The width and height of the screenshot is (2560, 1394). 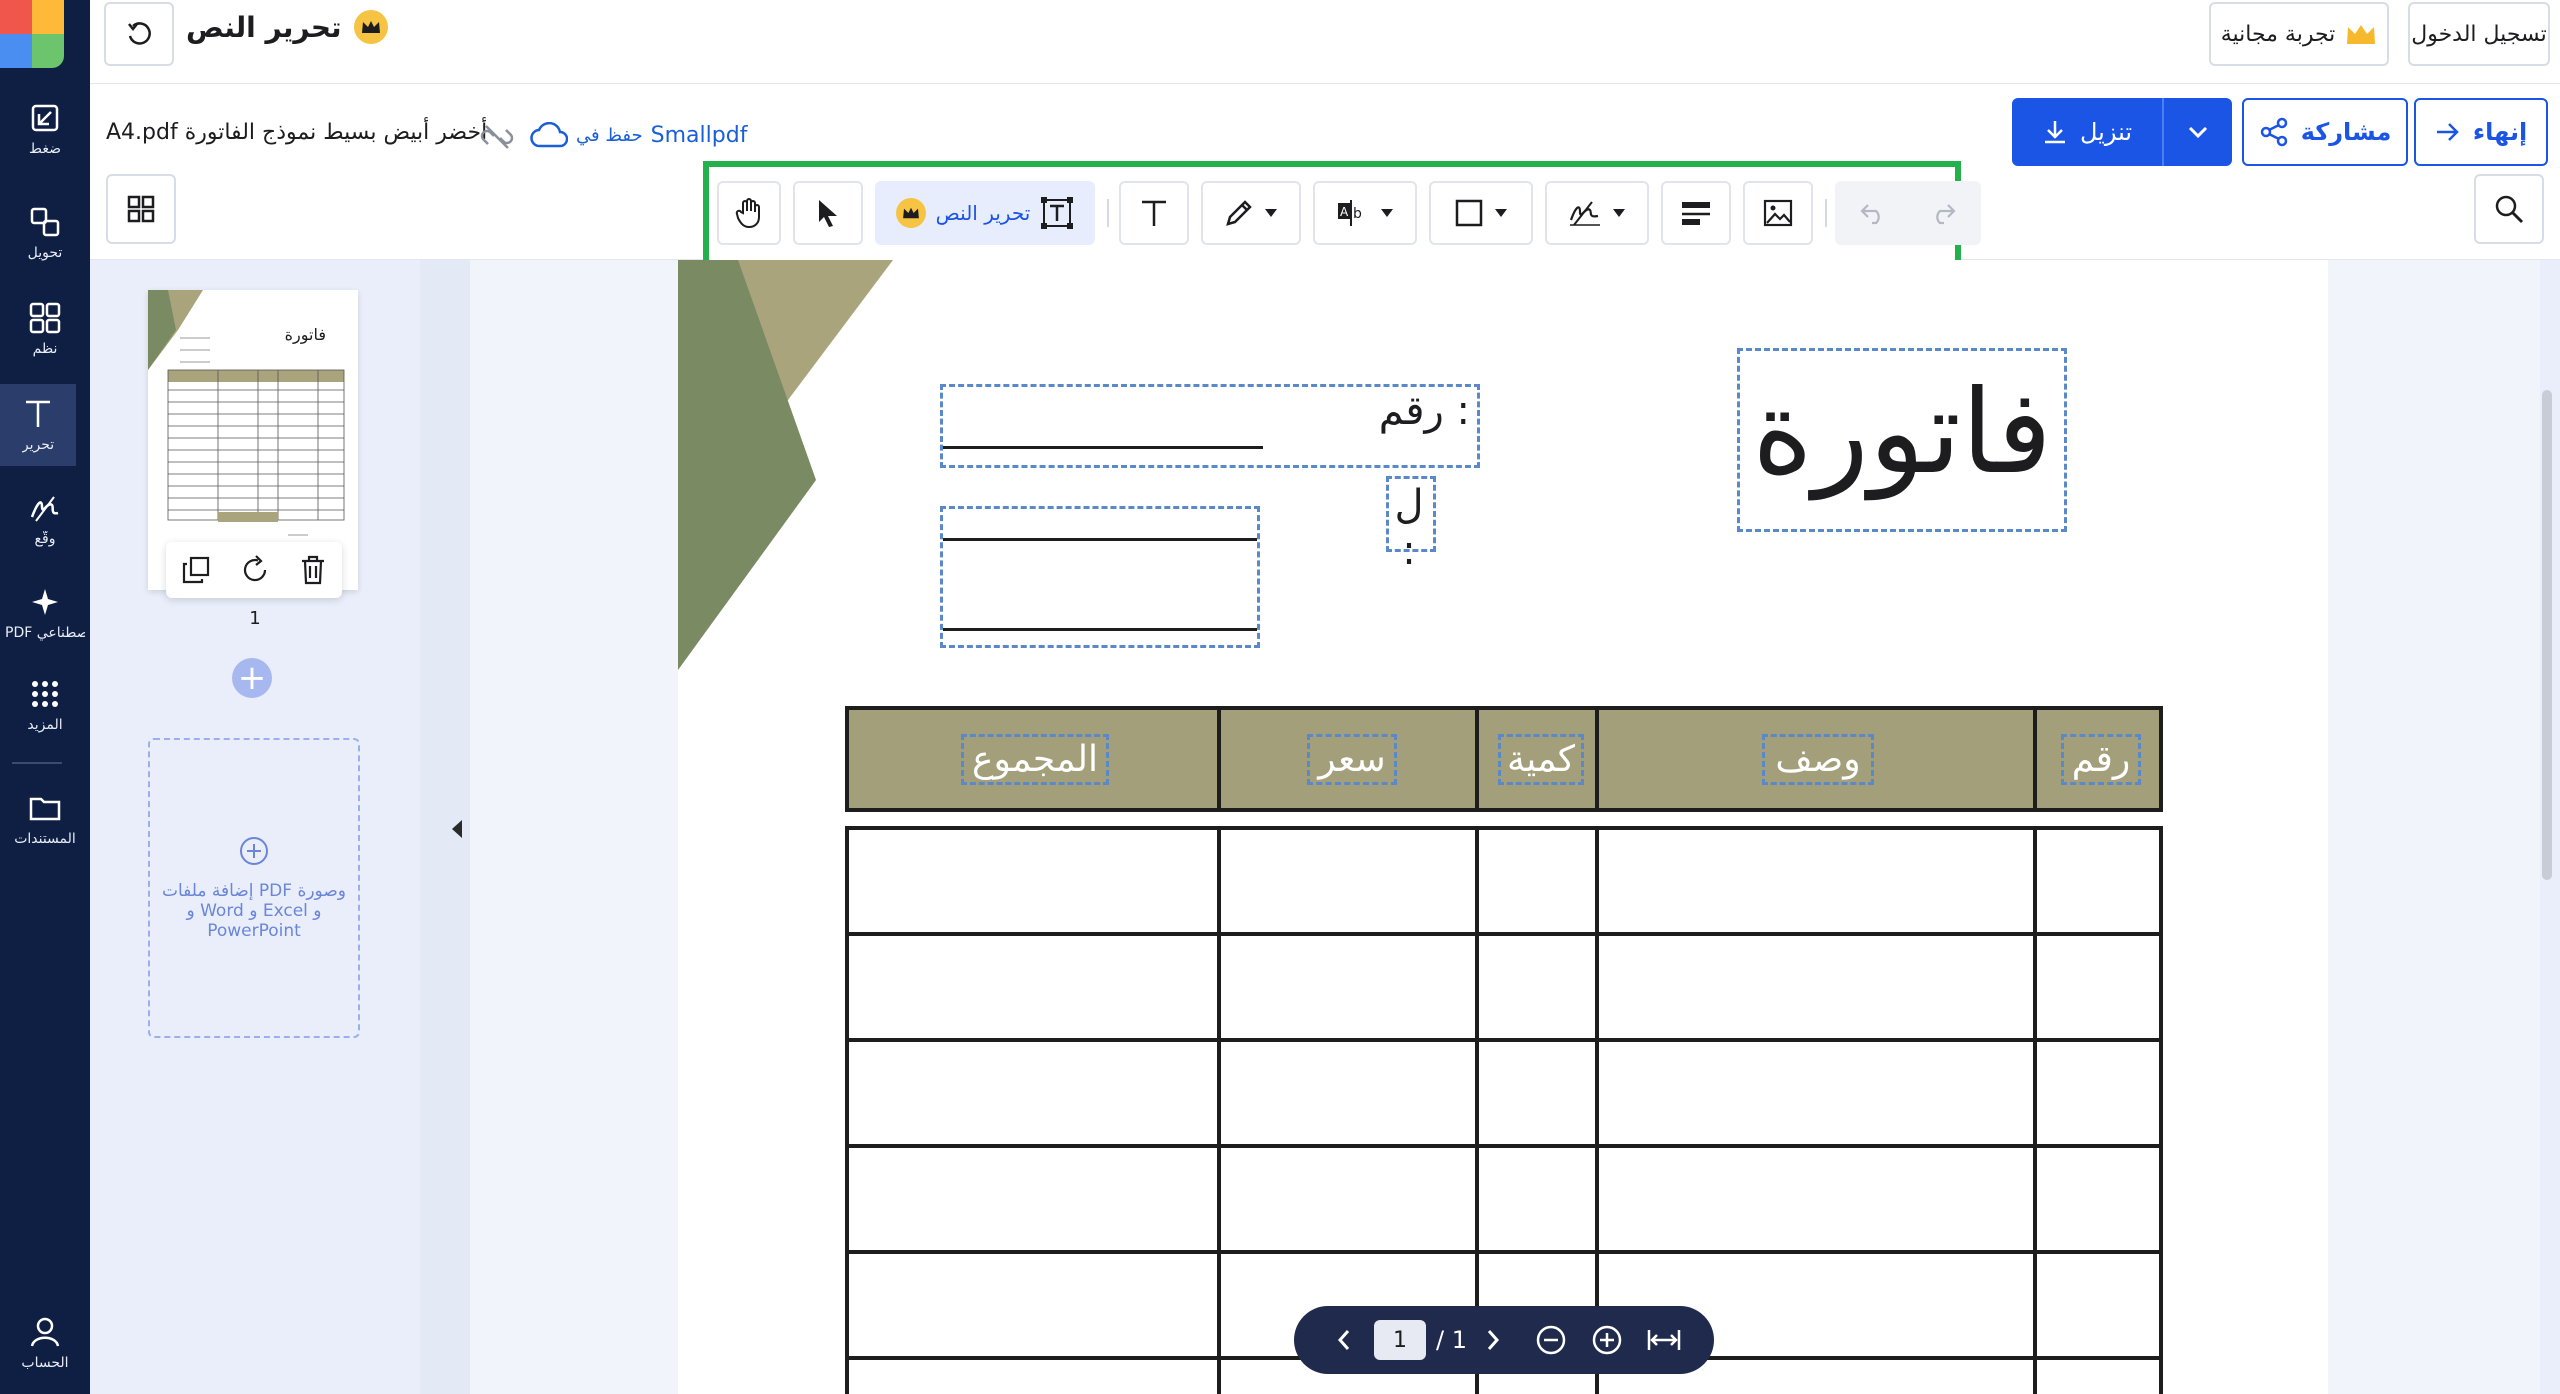 What do you see at coordinates (45, 129) in the screenshot?
I see `nav-item-compress: ضغط` at bounding box center [45, 129].